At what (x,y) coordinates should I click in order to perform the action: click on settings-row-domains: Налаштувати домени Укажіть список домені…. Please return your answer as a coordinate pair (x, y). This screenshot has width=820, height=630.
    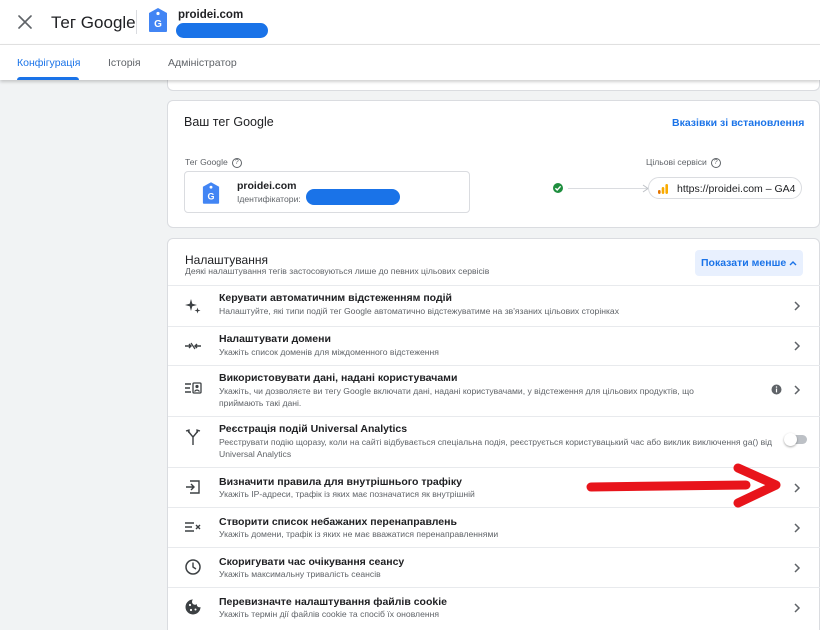
    Looking at the image, I should click on (494, 345).